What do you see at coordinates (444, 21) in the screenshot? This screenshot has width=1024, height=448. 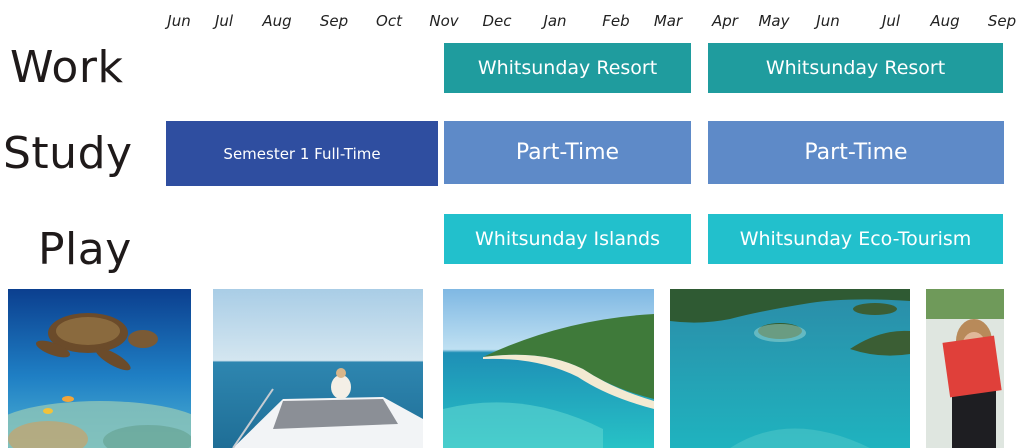 I see `month-label: Nov` at bounding box center [444, 21].